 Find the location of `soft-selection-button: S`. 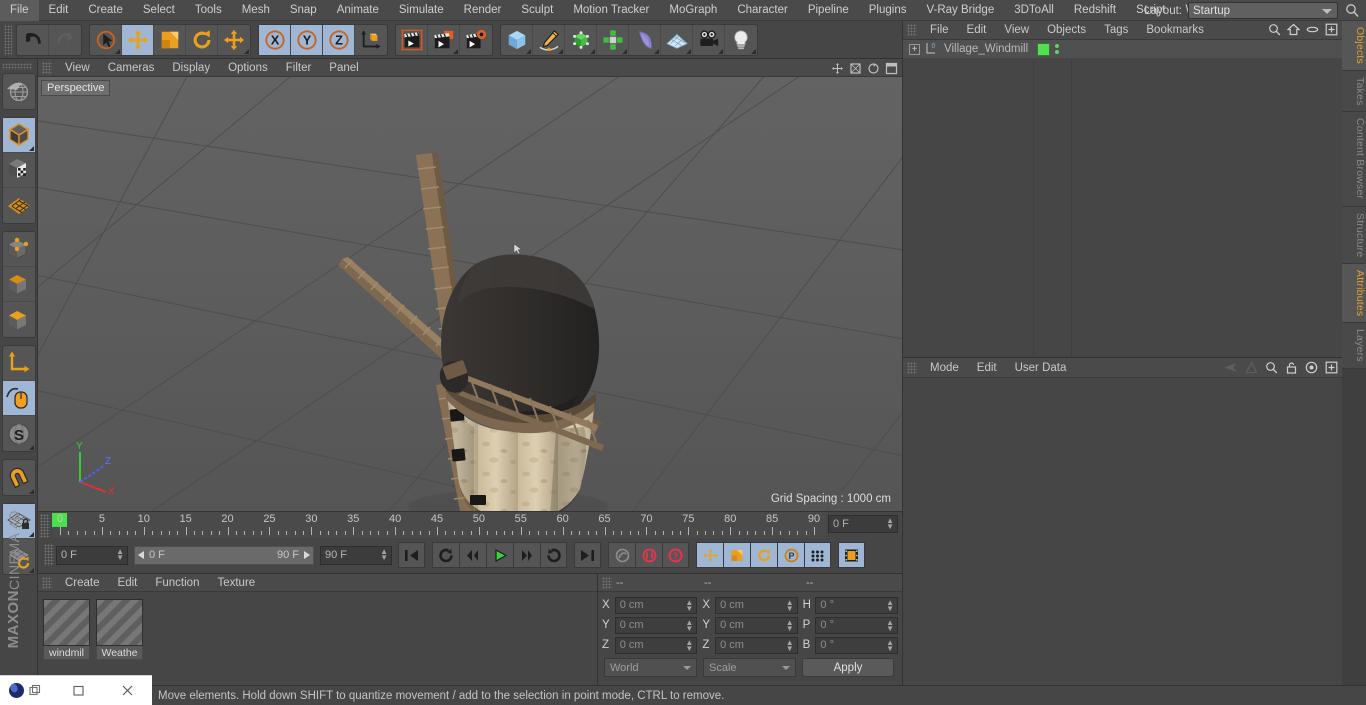

soft-selection-button: S is located at coordinates (19, 433).